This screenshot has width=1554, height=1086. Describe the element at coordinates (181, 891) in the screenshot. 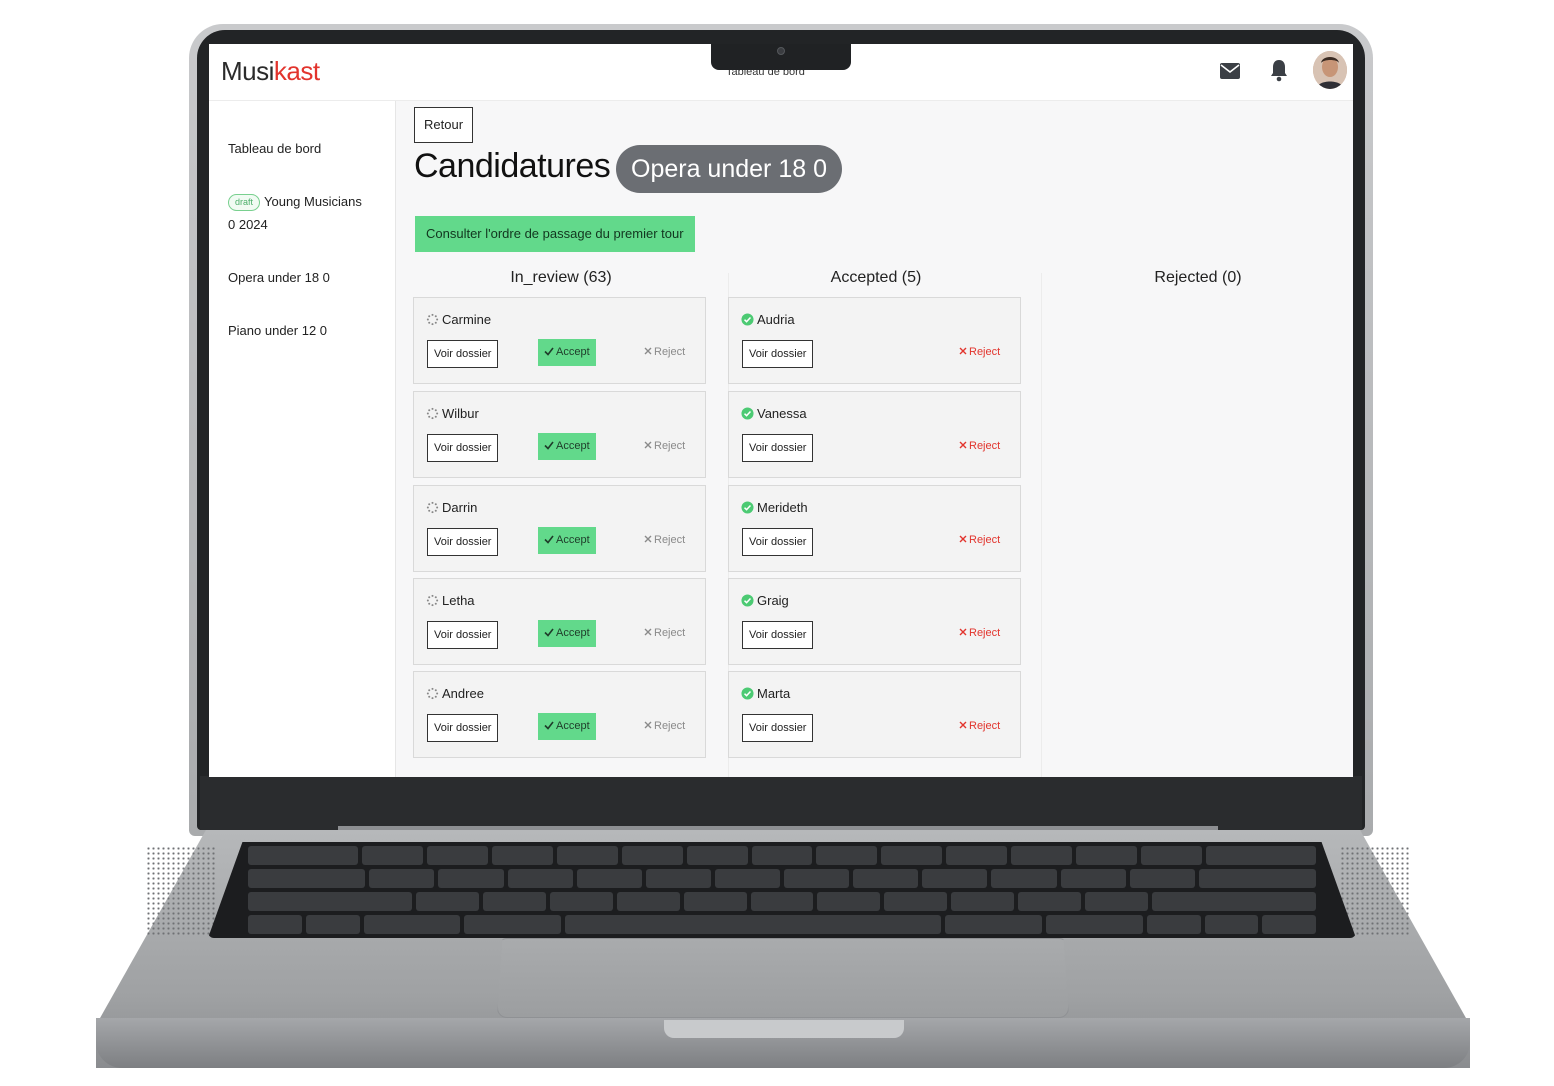

I see `speaker-grille-left` at that location.